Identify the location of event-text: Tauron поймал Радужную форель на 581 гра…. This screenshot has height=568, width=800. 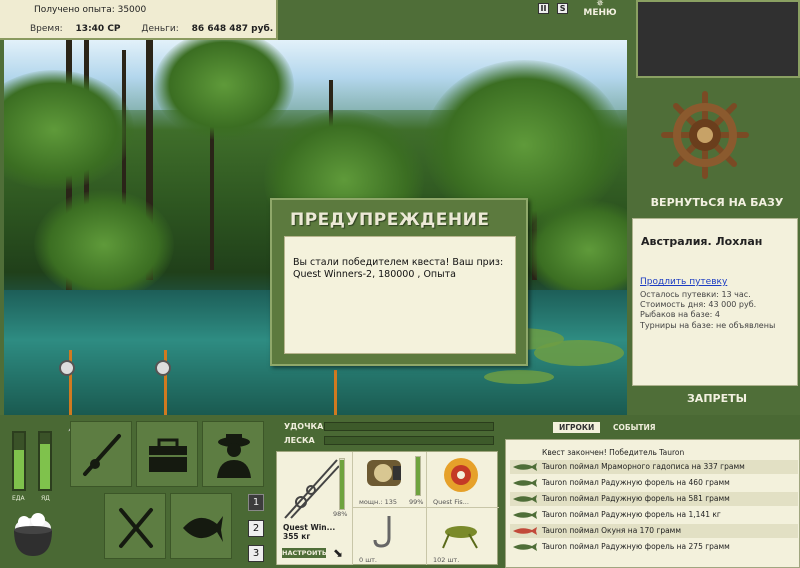
(636, 498).